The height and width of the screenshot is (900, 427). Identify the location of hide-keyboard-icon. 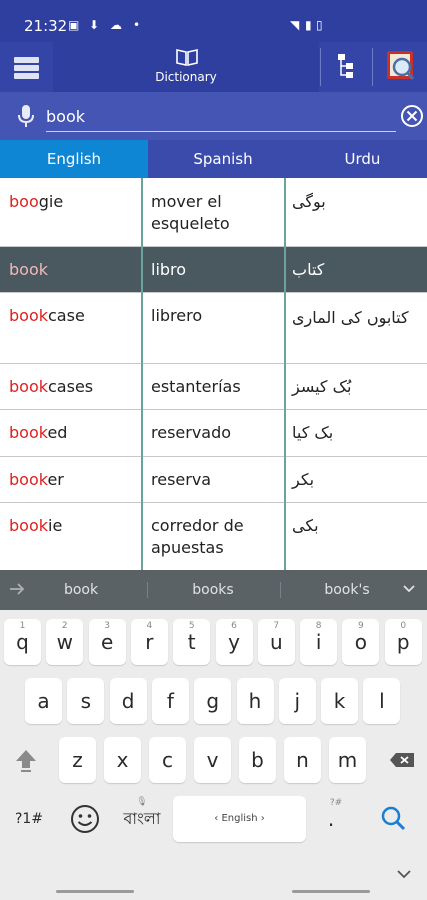
(404, 874).